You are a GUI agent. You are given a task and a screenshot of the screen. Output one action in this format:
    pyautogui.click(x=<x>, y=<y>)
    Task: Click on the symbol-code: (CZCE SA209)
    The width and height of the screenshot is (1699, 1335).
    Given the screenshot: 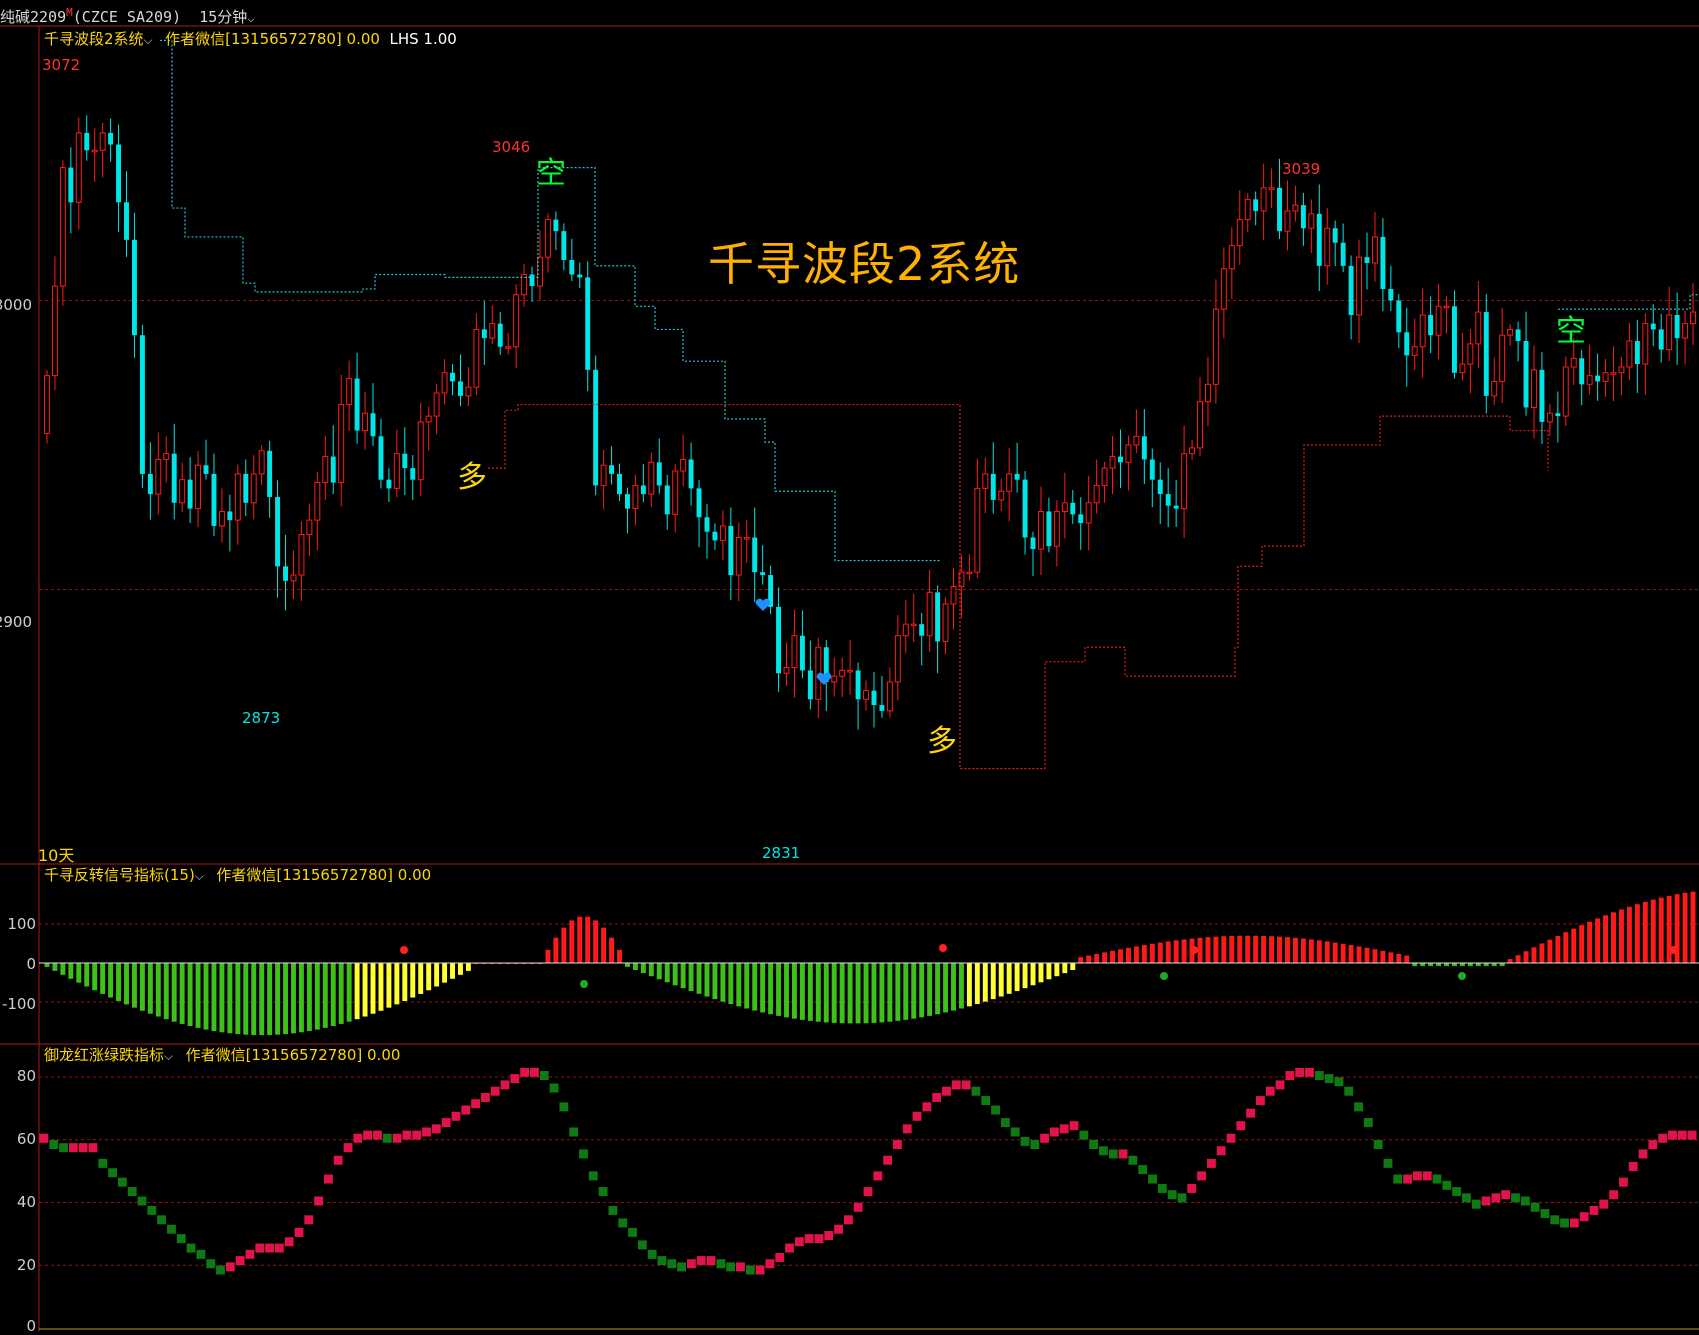 What is the action you would take?
    pyautogui.click(x=127, y=17)
    